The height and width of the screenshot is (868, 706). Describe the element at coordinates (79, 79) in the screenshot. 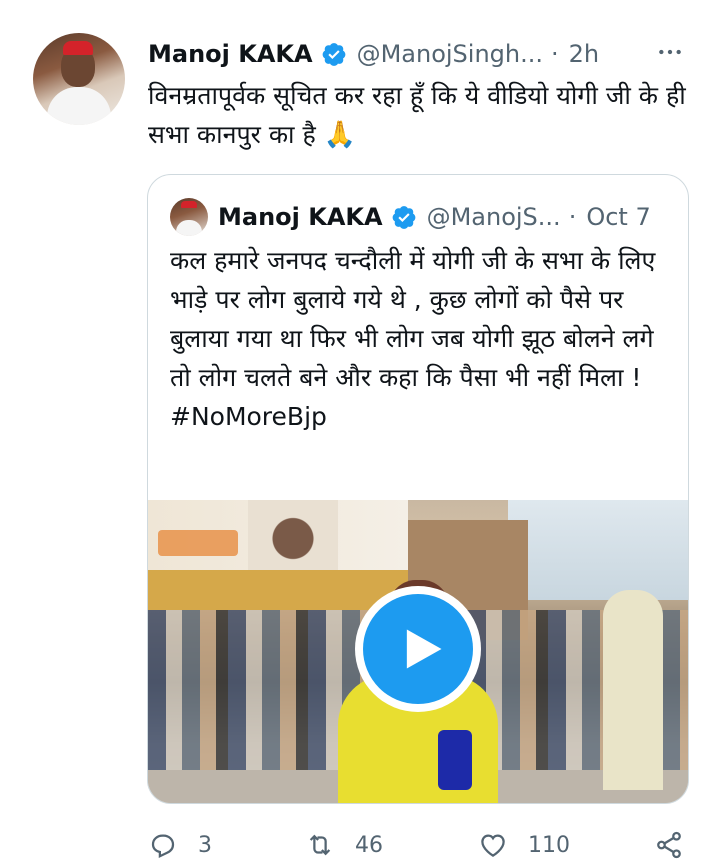

I see `author-avatar` at that location.